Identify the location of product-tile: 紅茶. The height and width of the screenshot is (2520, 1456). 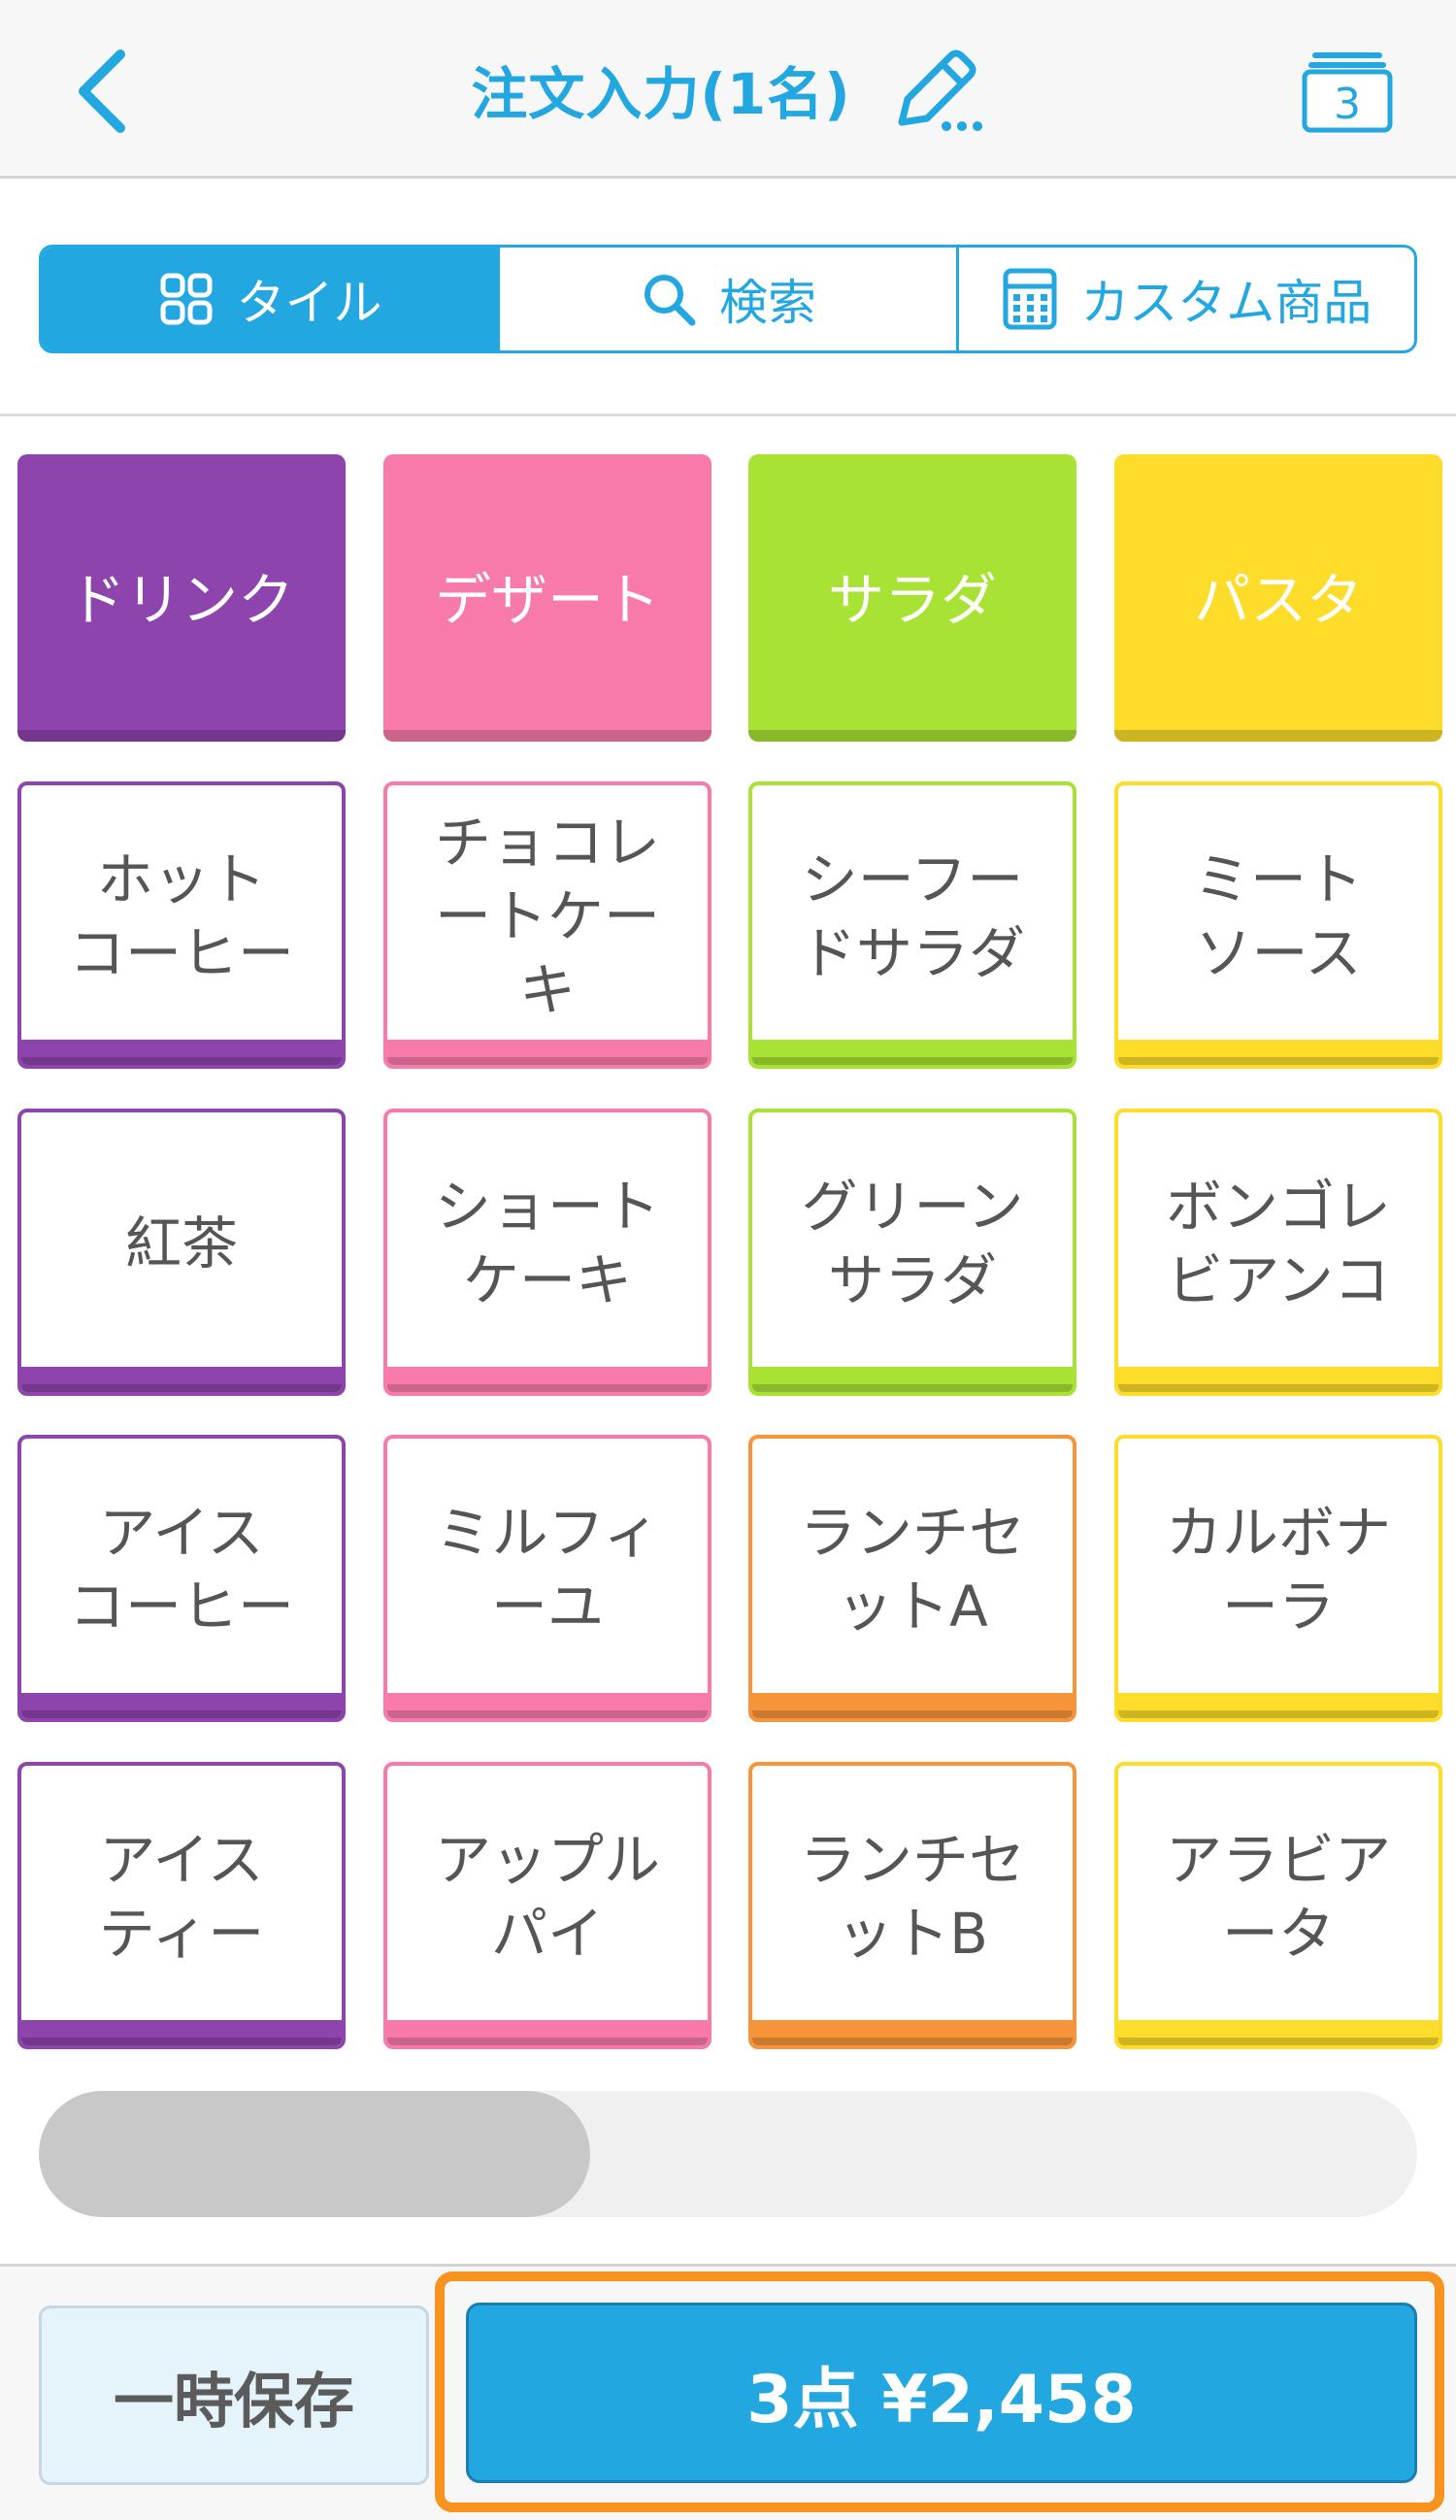
(181, 1252).